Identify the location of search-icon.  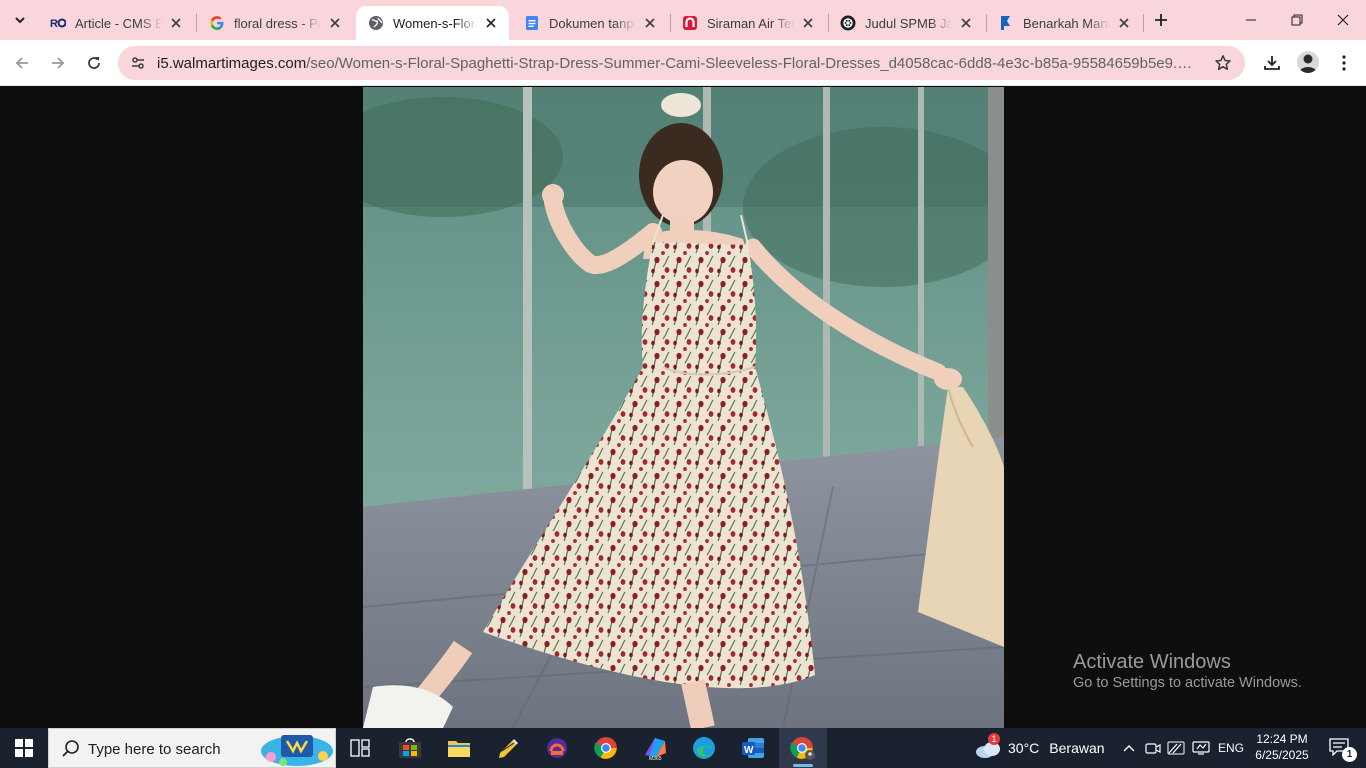
(70, 748).